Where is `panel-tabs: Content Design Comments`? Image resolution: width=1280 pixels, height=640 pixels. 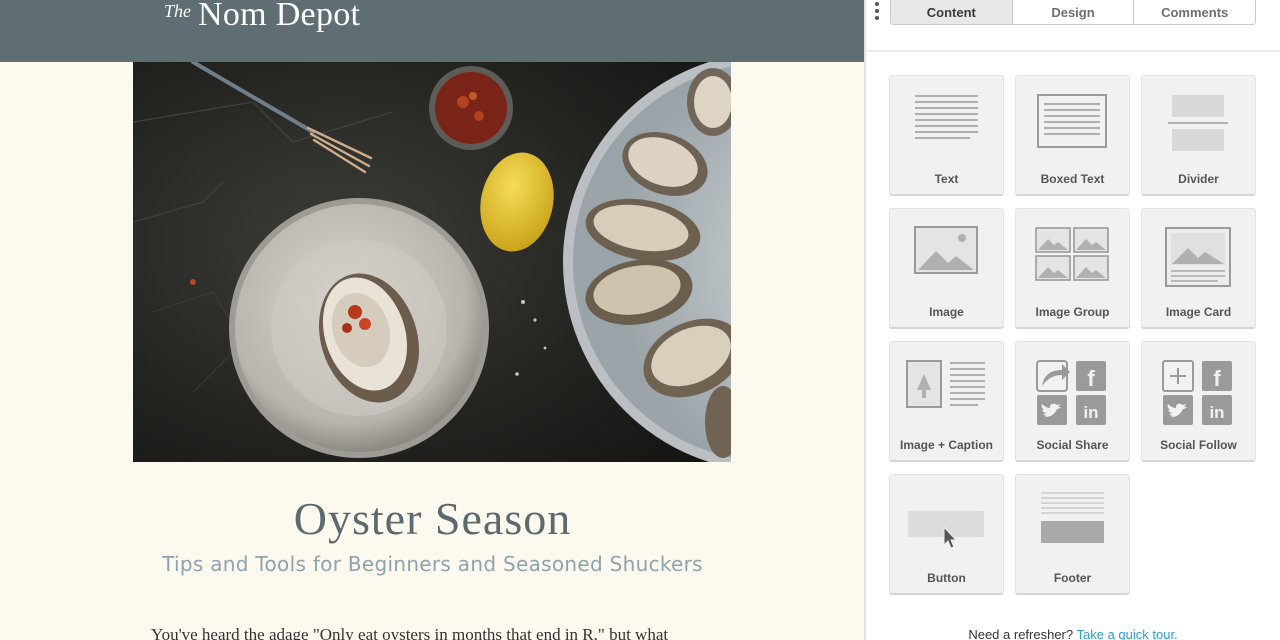 panel-tabs: Content Design Comments is located at coordinates (1073, 12).